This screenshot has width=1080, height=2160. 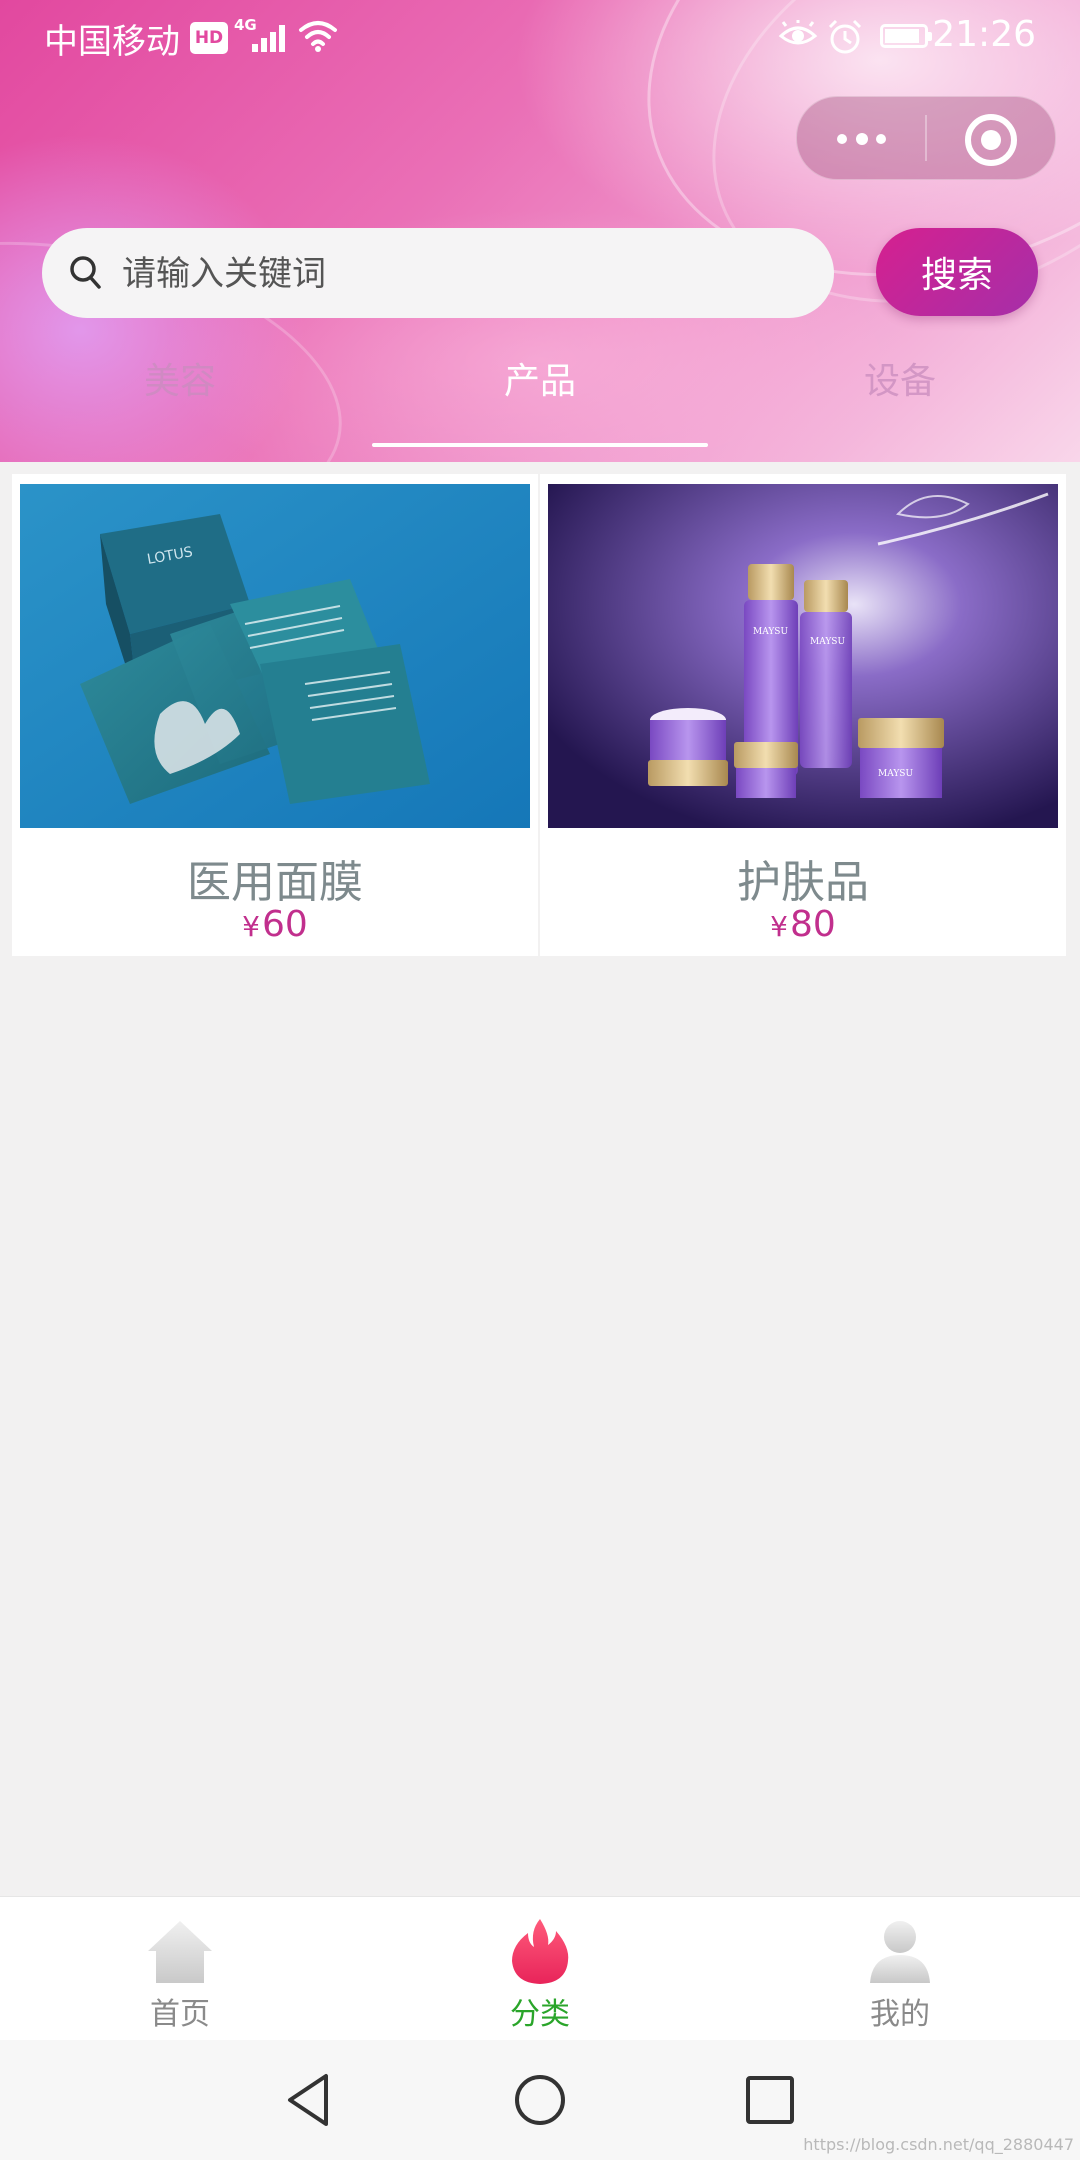 I want to click on product-price: ¥80, so click(x=803, y=924).